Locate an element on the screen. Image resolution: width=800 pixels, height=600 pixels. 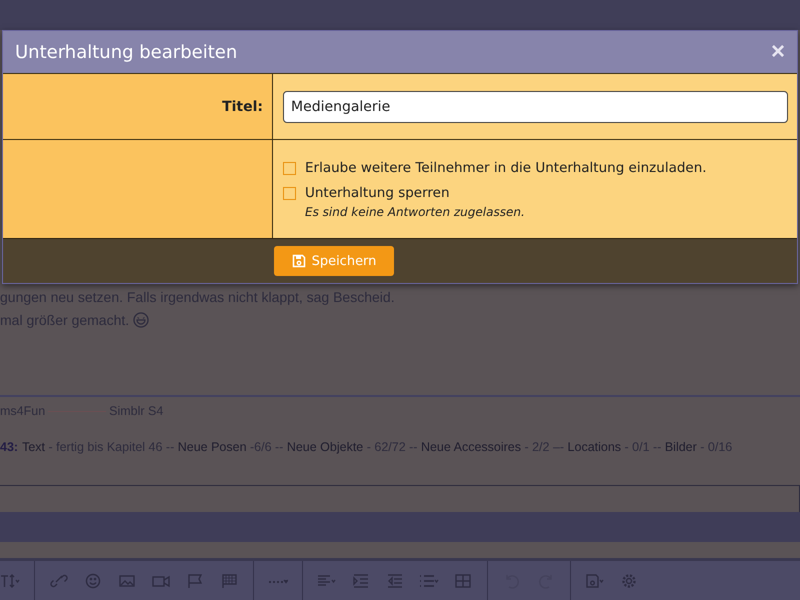
dialog-title: Unterhaltung bearbeiten is located at coordinates (126, 52).